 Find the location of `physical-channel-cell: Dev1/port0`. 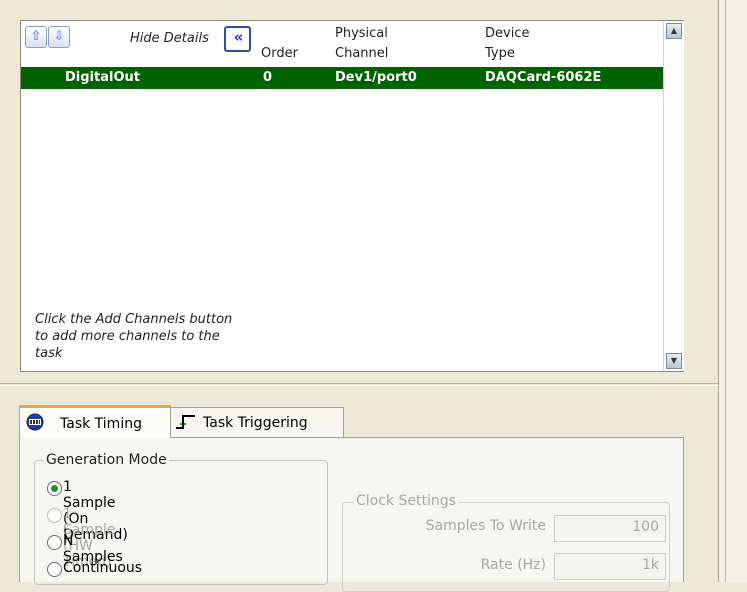

physical-channel-cell: Dev1/port0 is located at coordinates (376, 77).